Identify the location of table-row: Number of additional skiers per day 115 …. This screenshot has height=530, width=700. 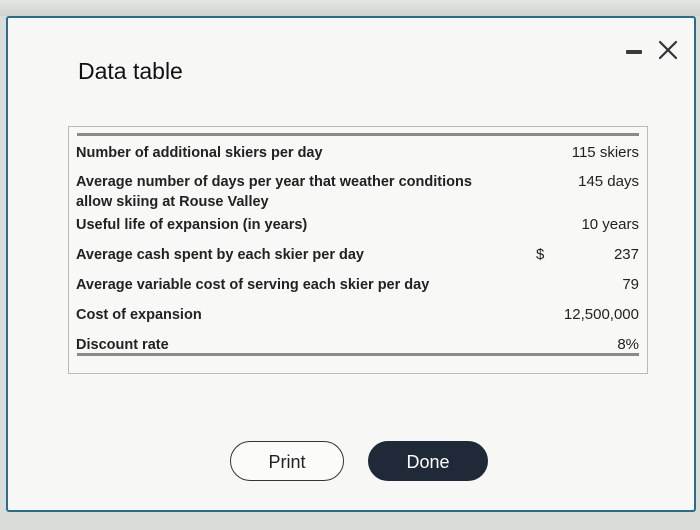
(357, 153).